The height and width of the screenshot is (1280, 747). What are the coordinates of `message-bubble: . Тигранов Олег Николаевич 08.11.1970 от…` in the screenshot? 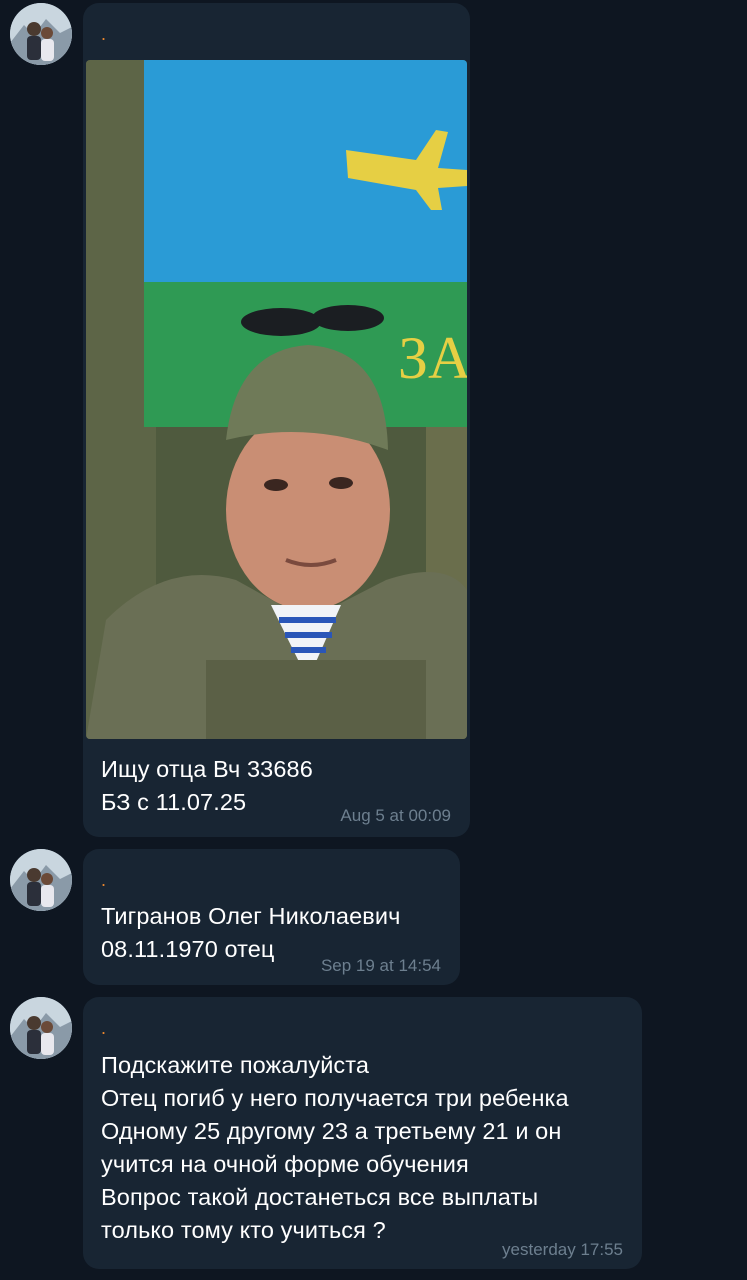 It's located at (271, 917).